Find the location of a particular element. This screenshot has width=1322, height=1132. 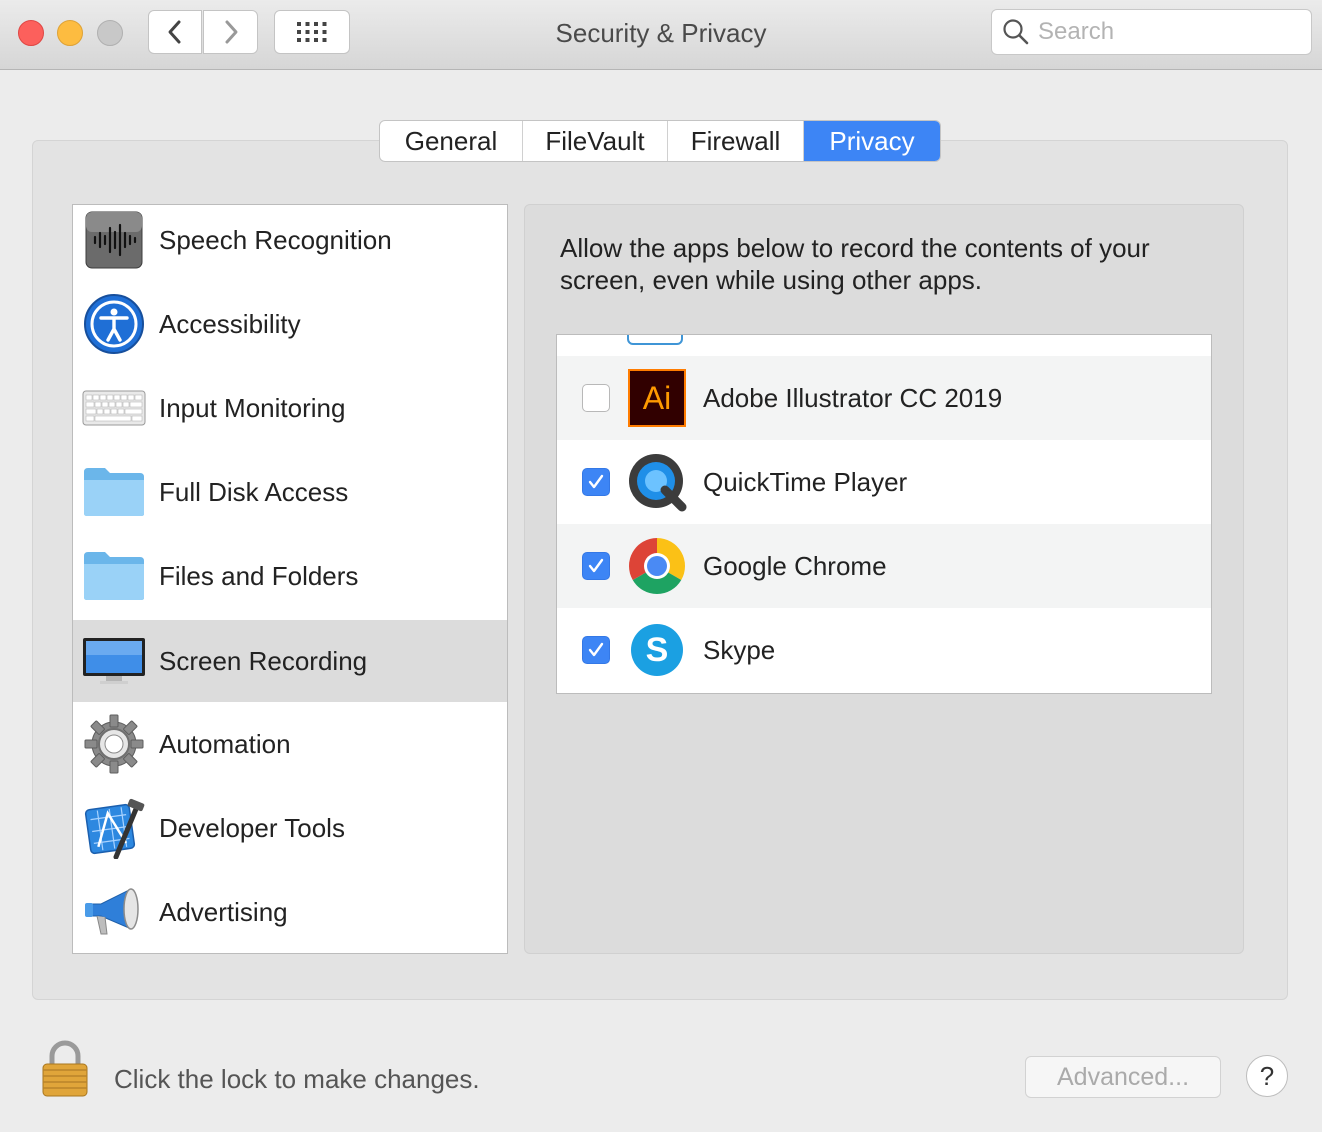

accessibility-icon is located at coordinates (114, 324).